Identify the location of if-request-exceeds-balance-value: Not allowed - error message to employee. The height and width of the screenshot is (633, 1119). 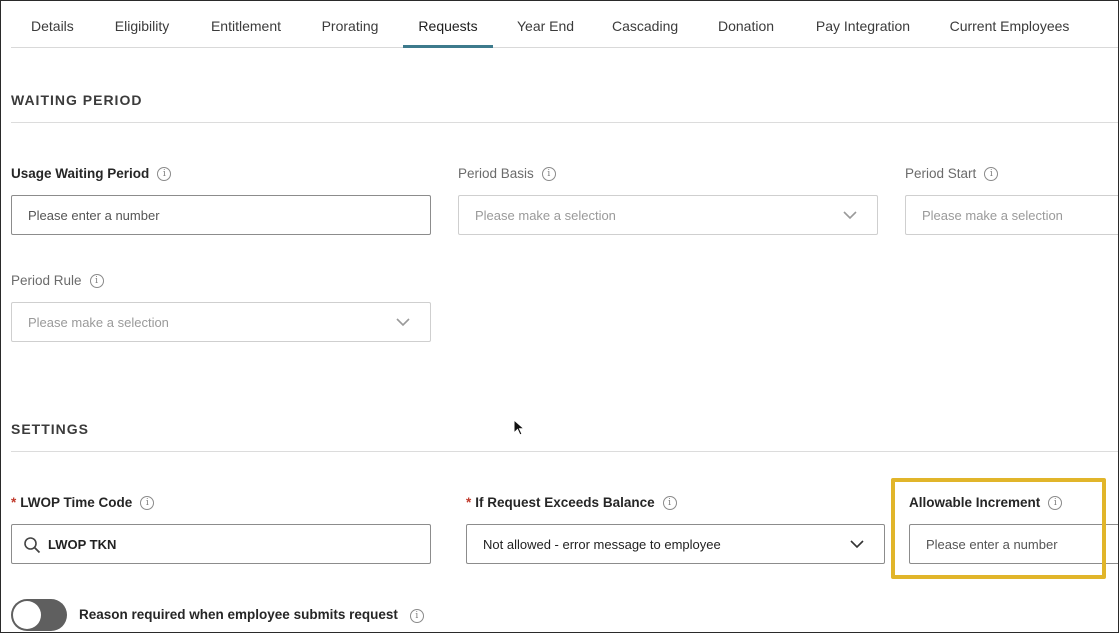
(602, 544).